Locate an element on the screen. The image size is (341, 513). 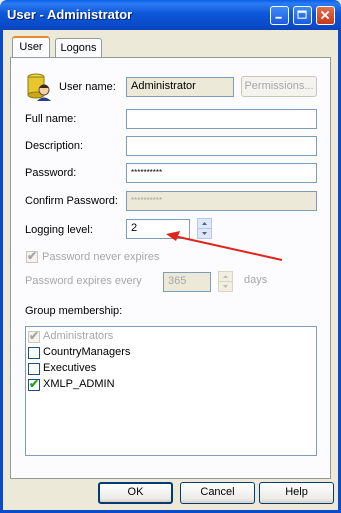
countrymanagers-checkbox is located at coordinates (34, 353).